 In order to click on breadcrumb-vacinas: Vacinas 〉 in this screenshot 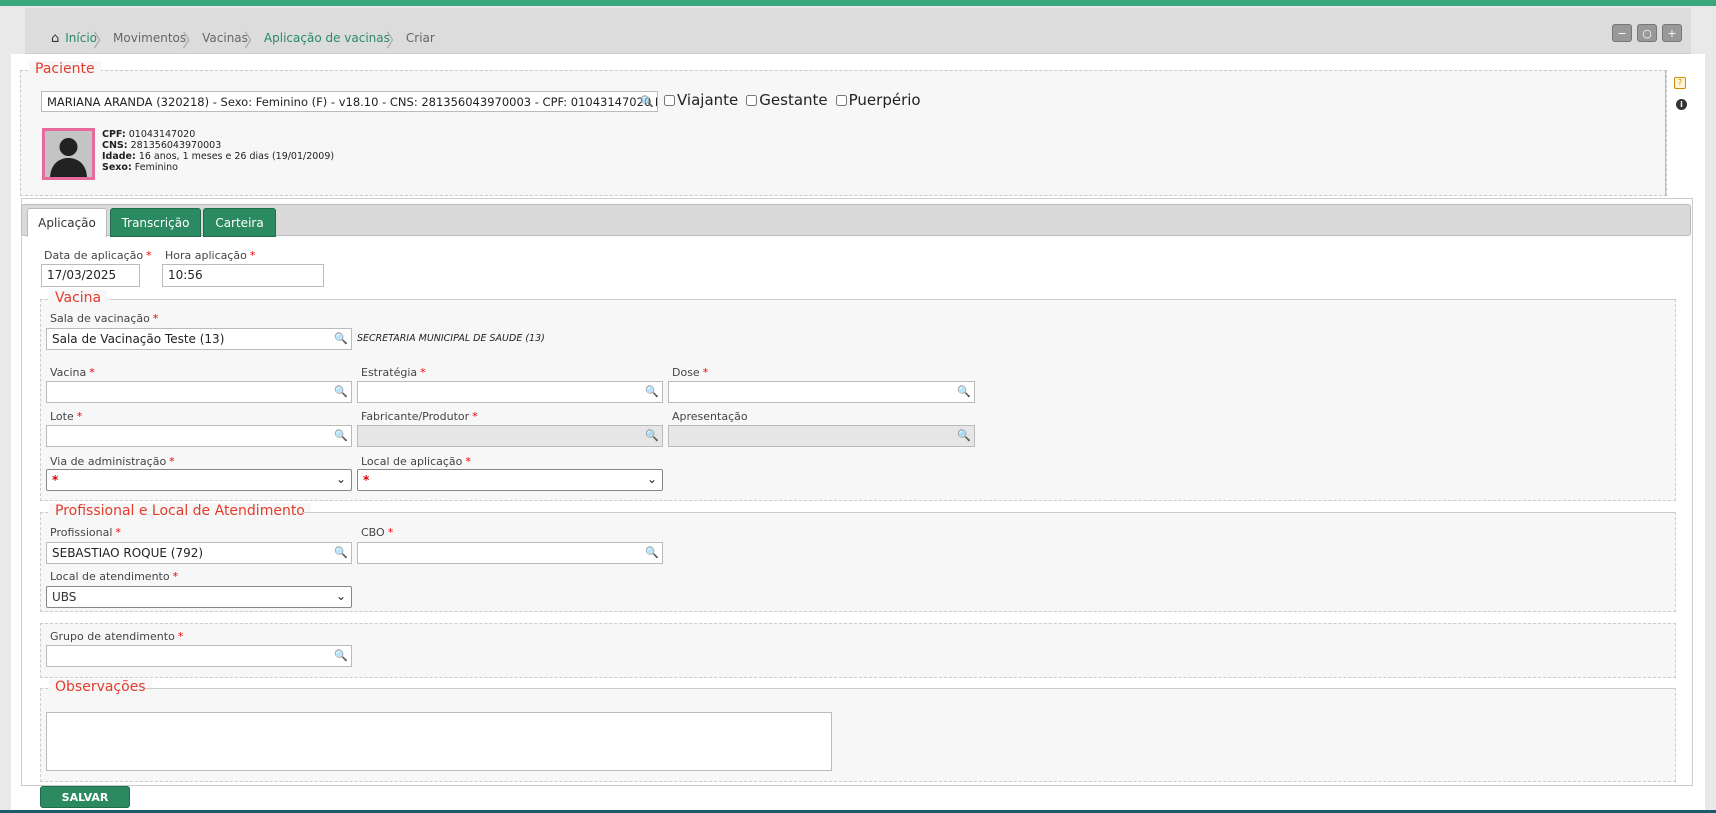, I will do `click(228, 41)`.